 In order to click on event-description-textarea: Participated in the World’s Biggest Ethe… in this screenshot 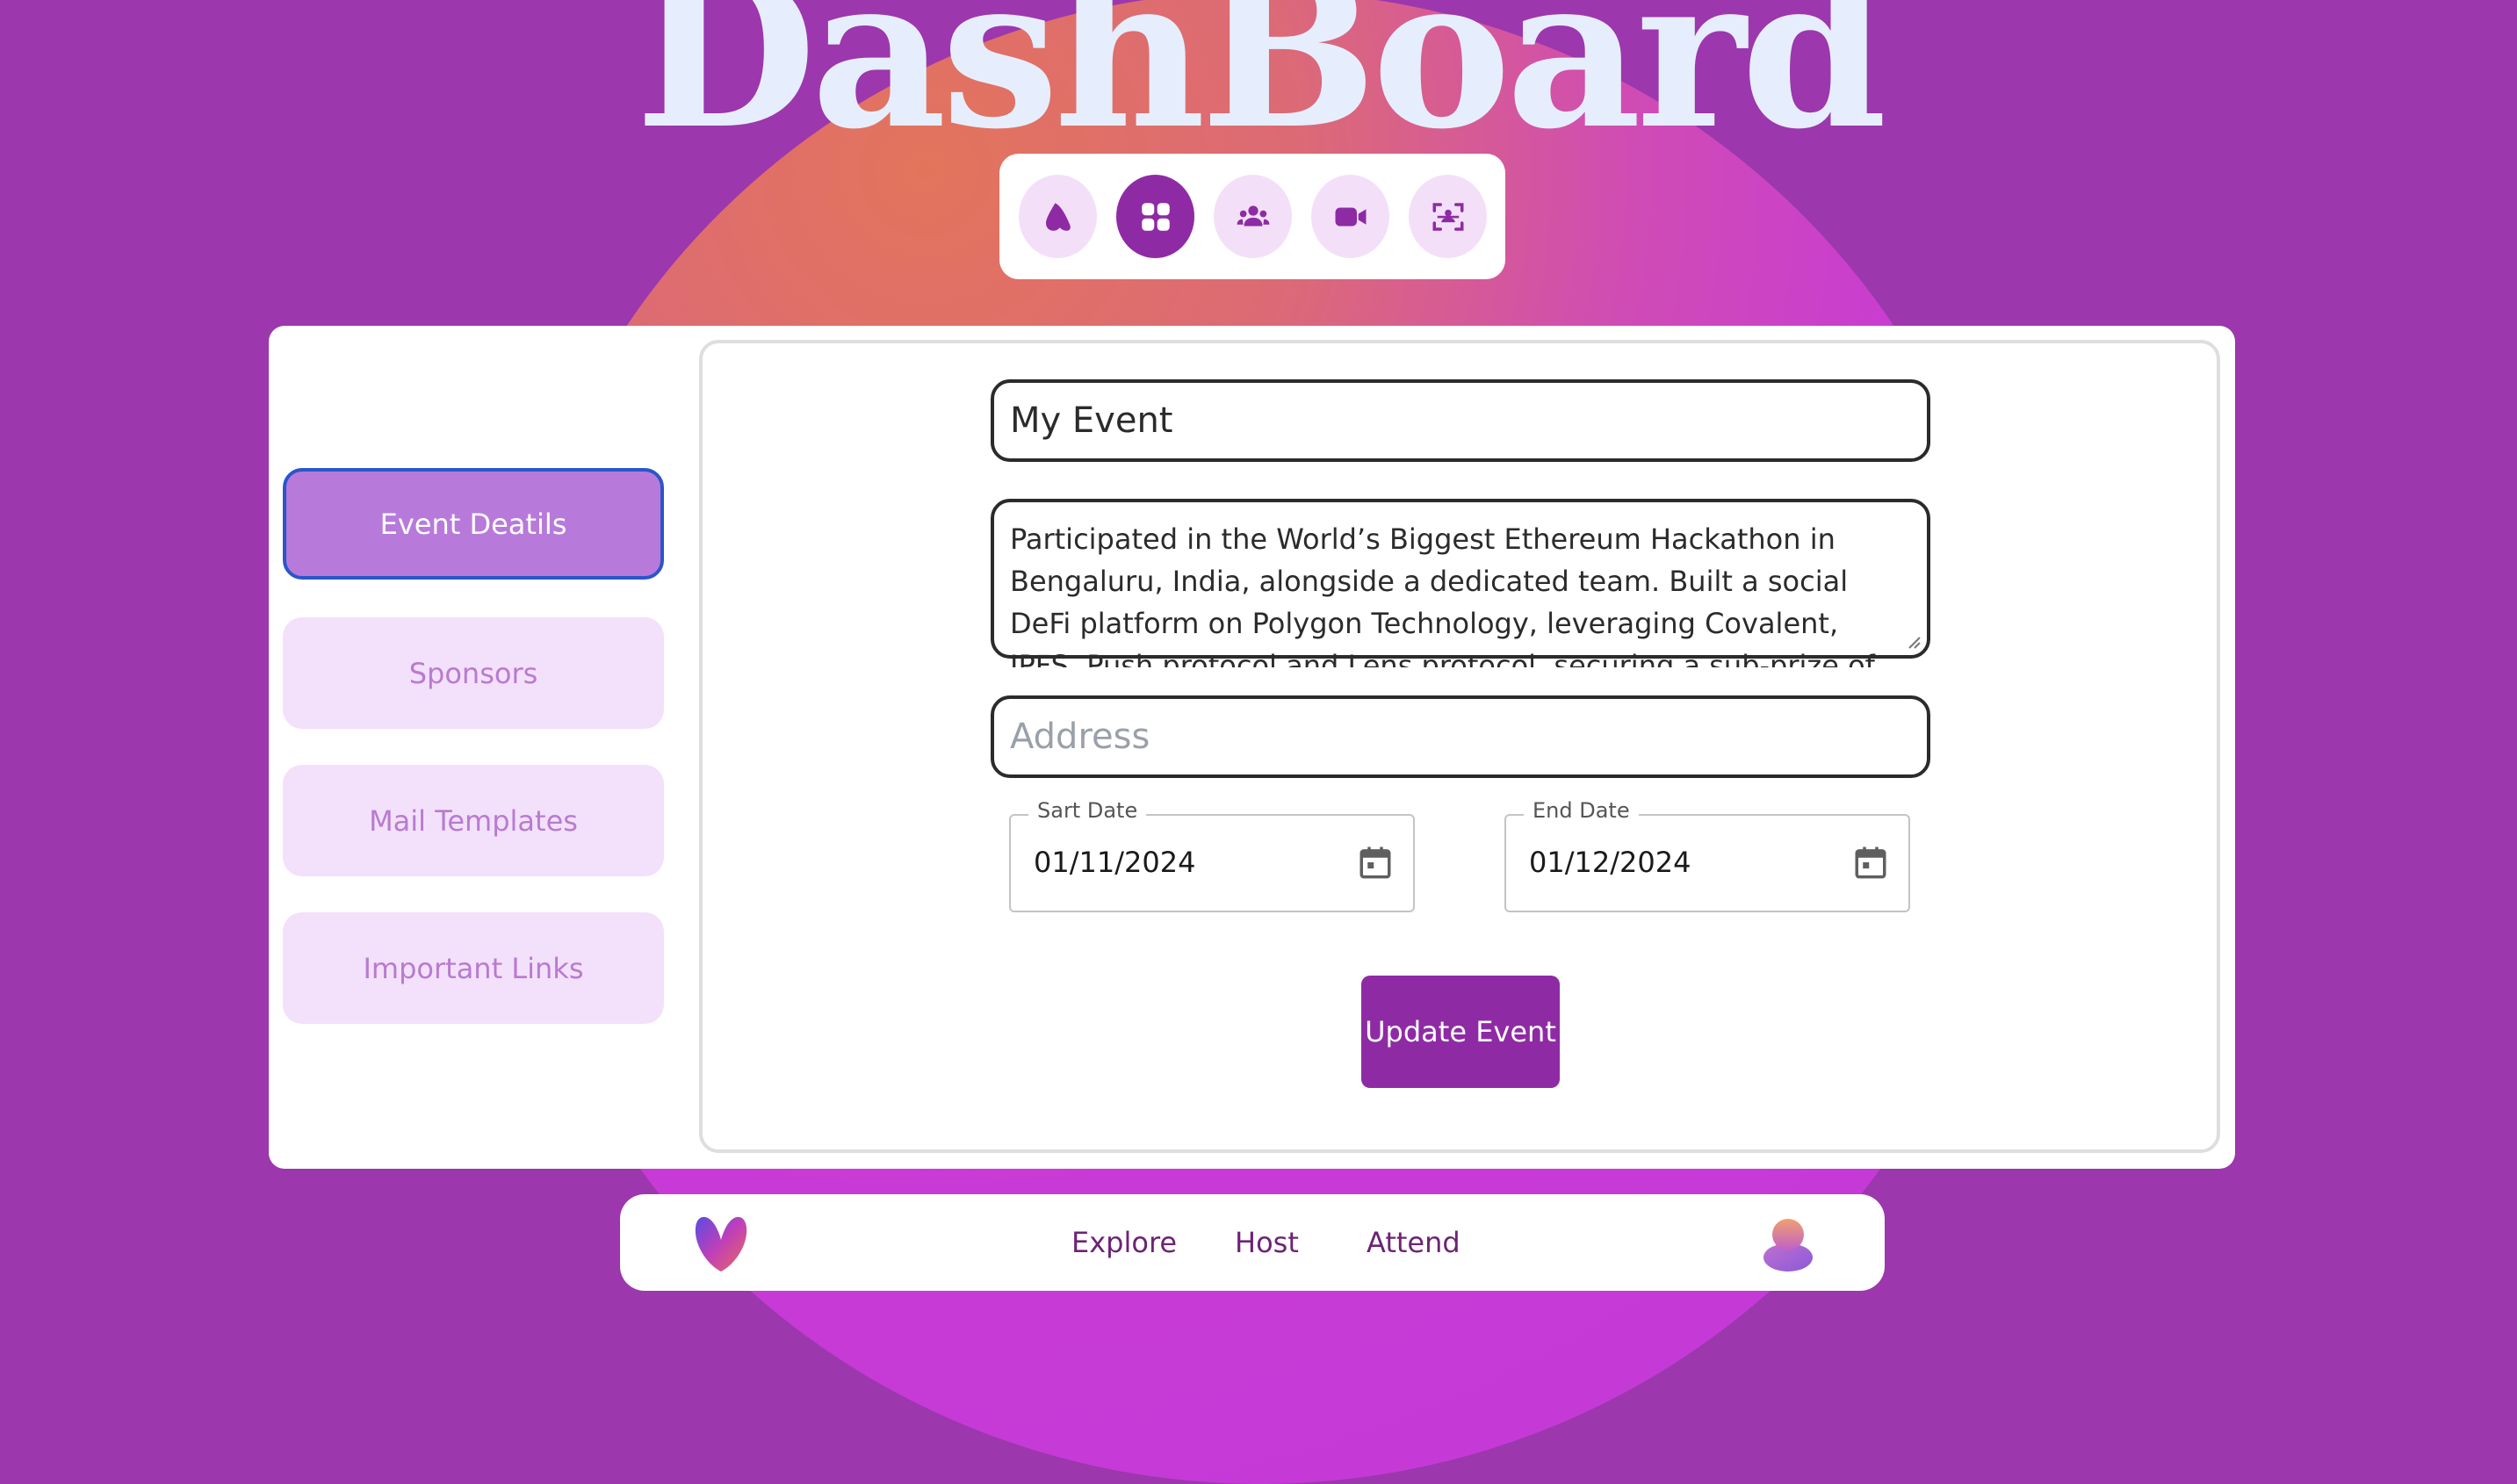, I will do `click(1460, 583)`.